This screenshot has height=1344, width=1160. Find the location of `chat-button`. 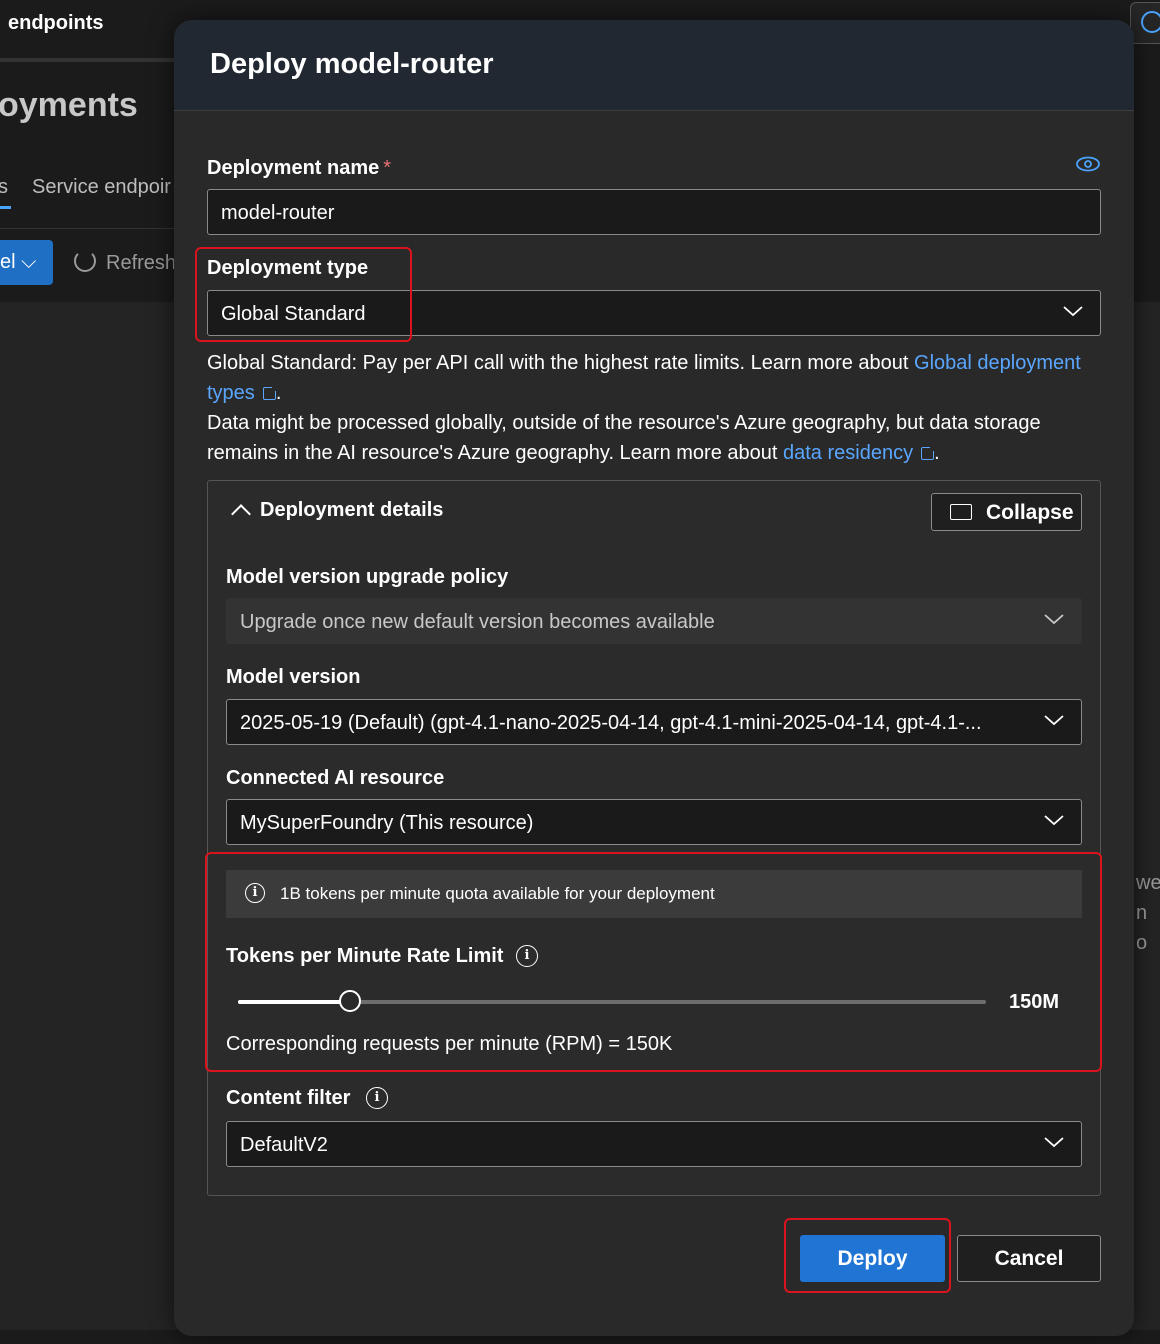

chat-button is located at coordinates (1145, 23).